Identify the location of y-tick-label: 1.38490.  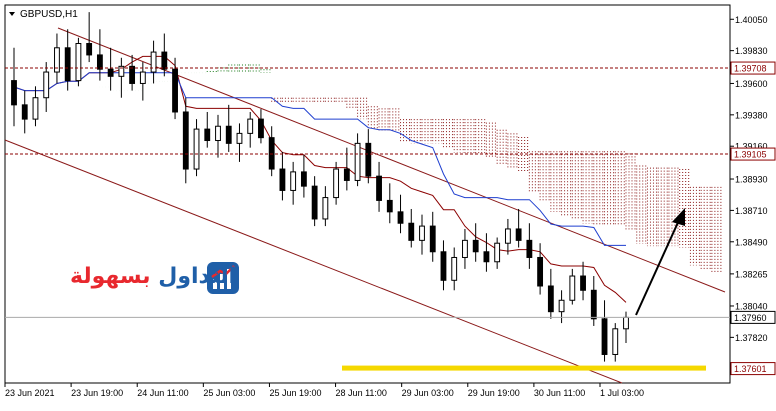
(751, 242).